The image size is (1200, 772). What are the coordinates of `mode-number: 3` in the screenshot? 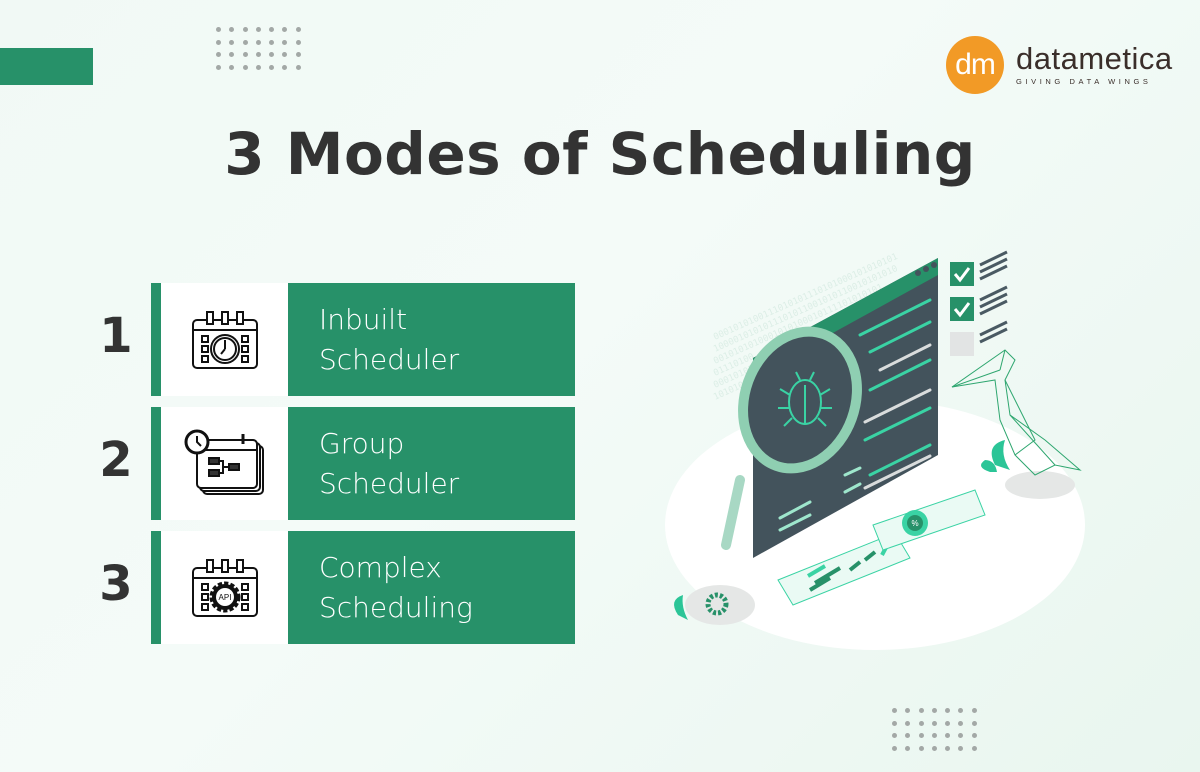 It's located at (116, 584).